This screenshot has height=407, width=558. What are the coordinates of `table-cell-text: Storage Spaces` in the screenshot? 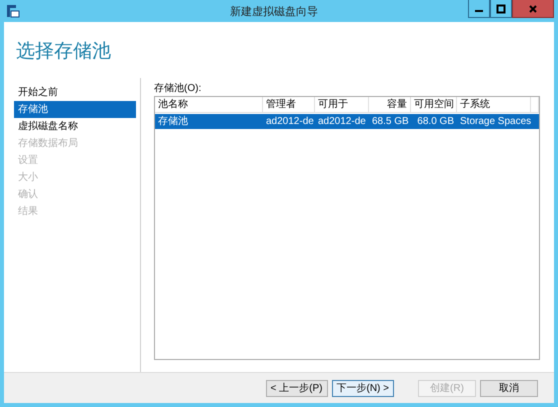 It's located at (495, 122).